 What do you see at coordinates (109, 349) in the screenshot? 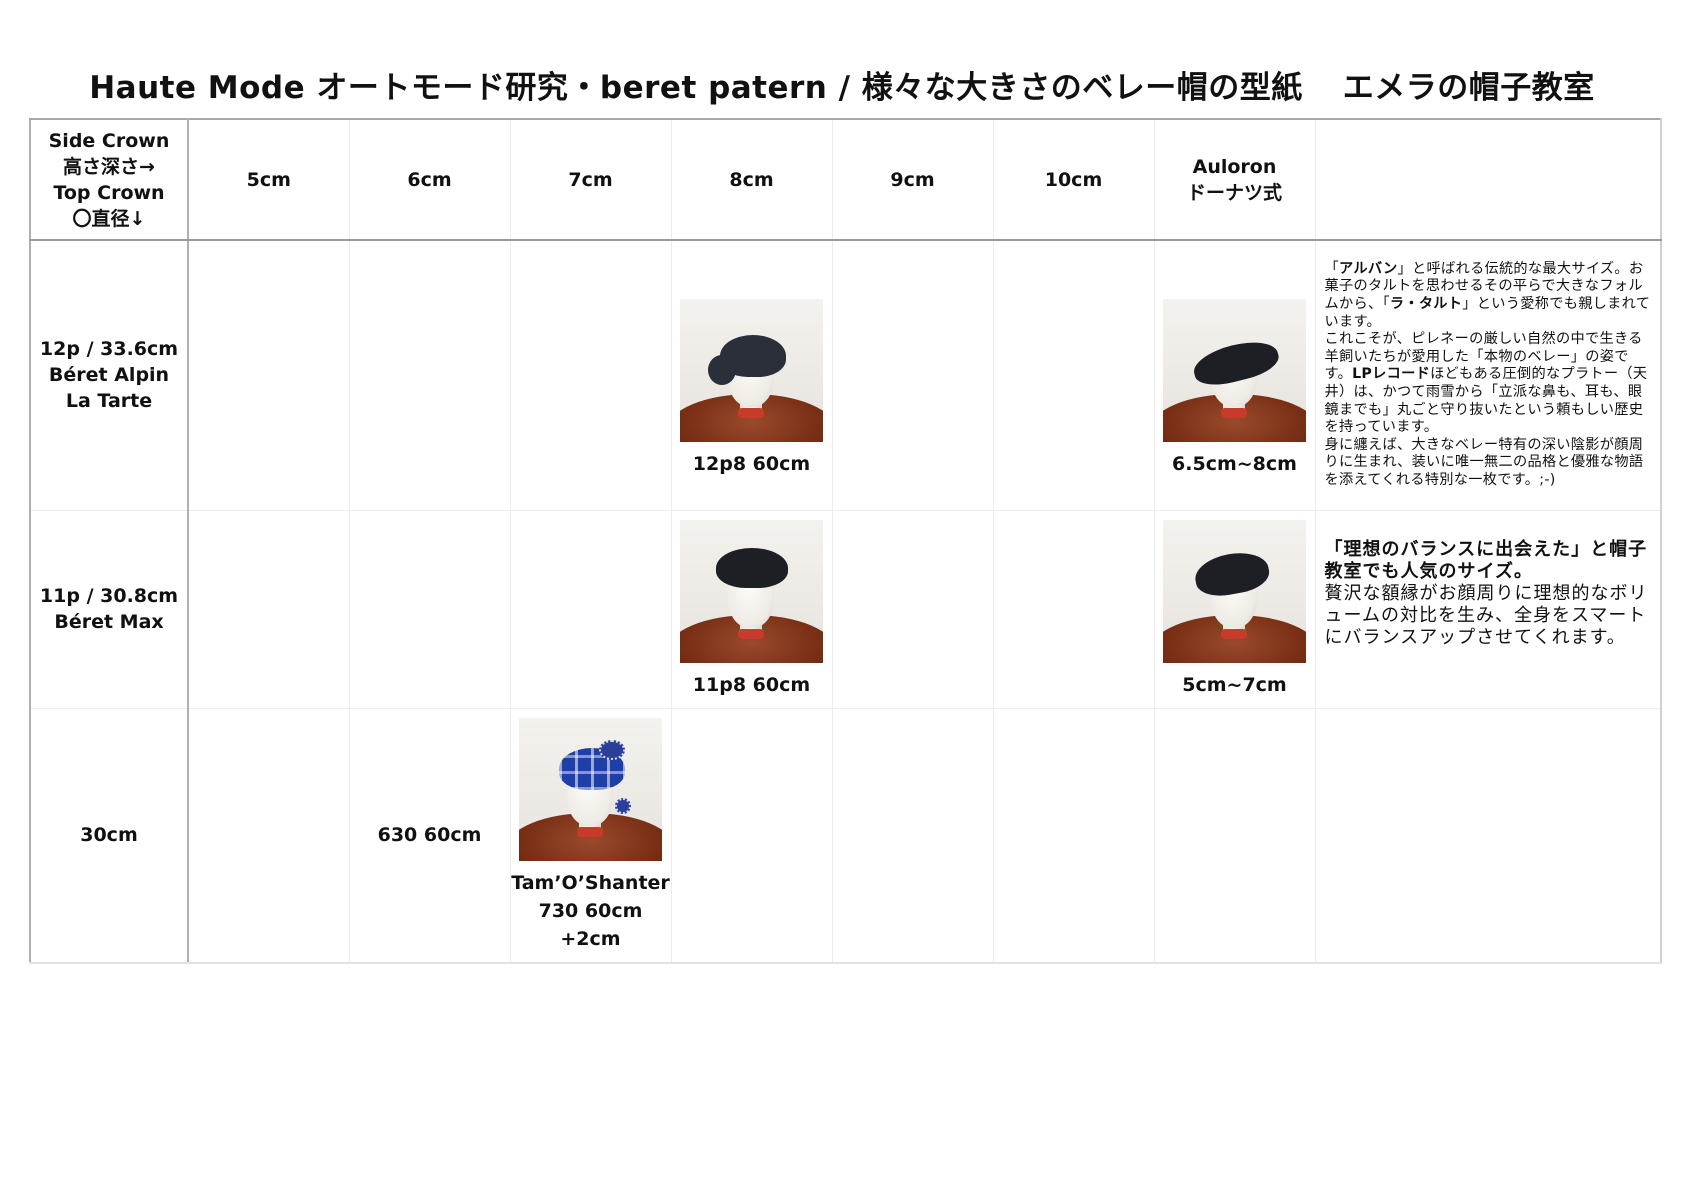
I see `row-label-line: 12p / 33.6cm` at bounding box center [109, 349].